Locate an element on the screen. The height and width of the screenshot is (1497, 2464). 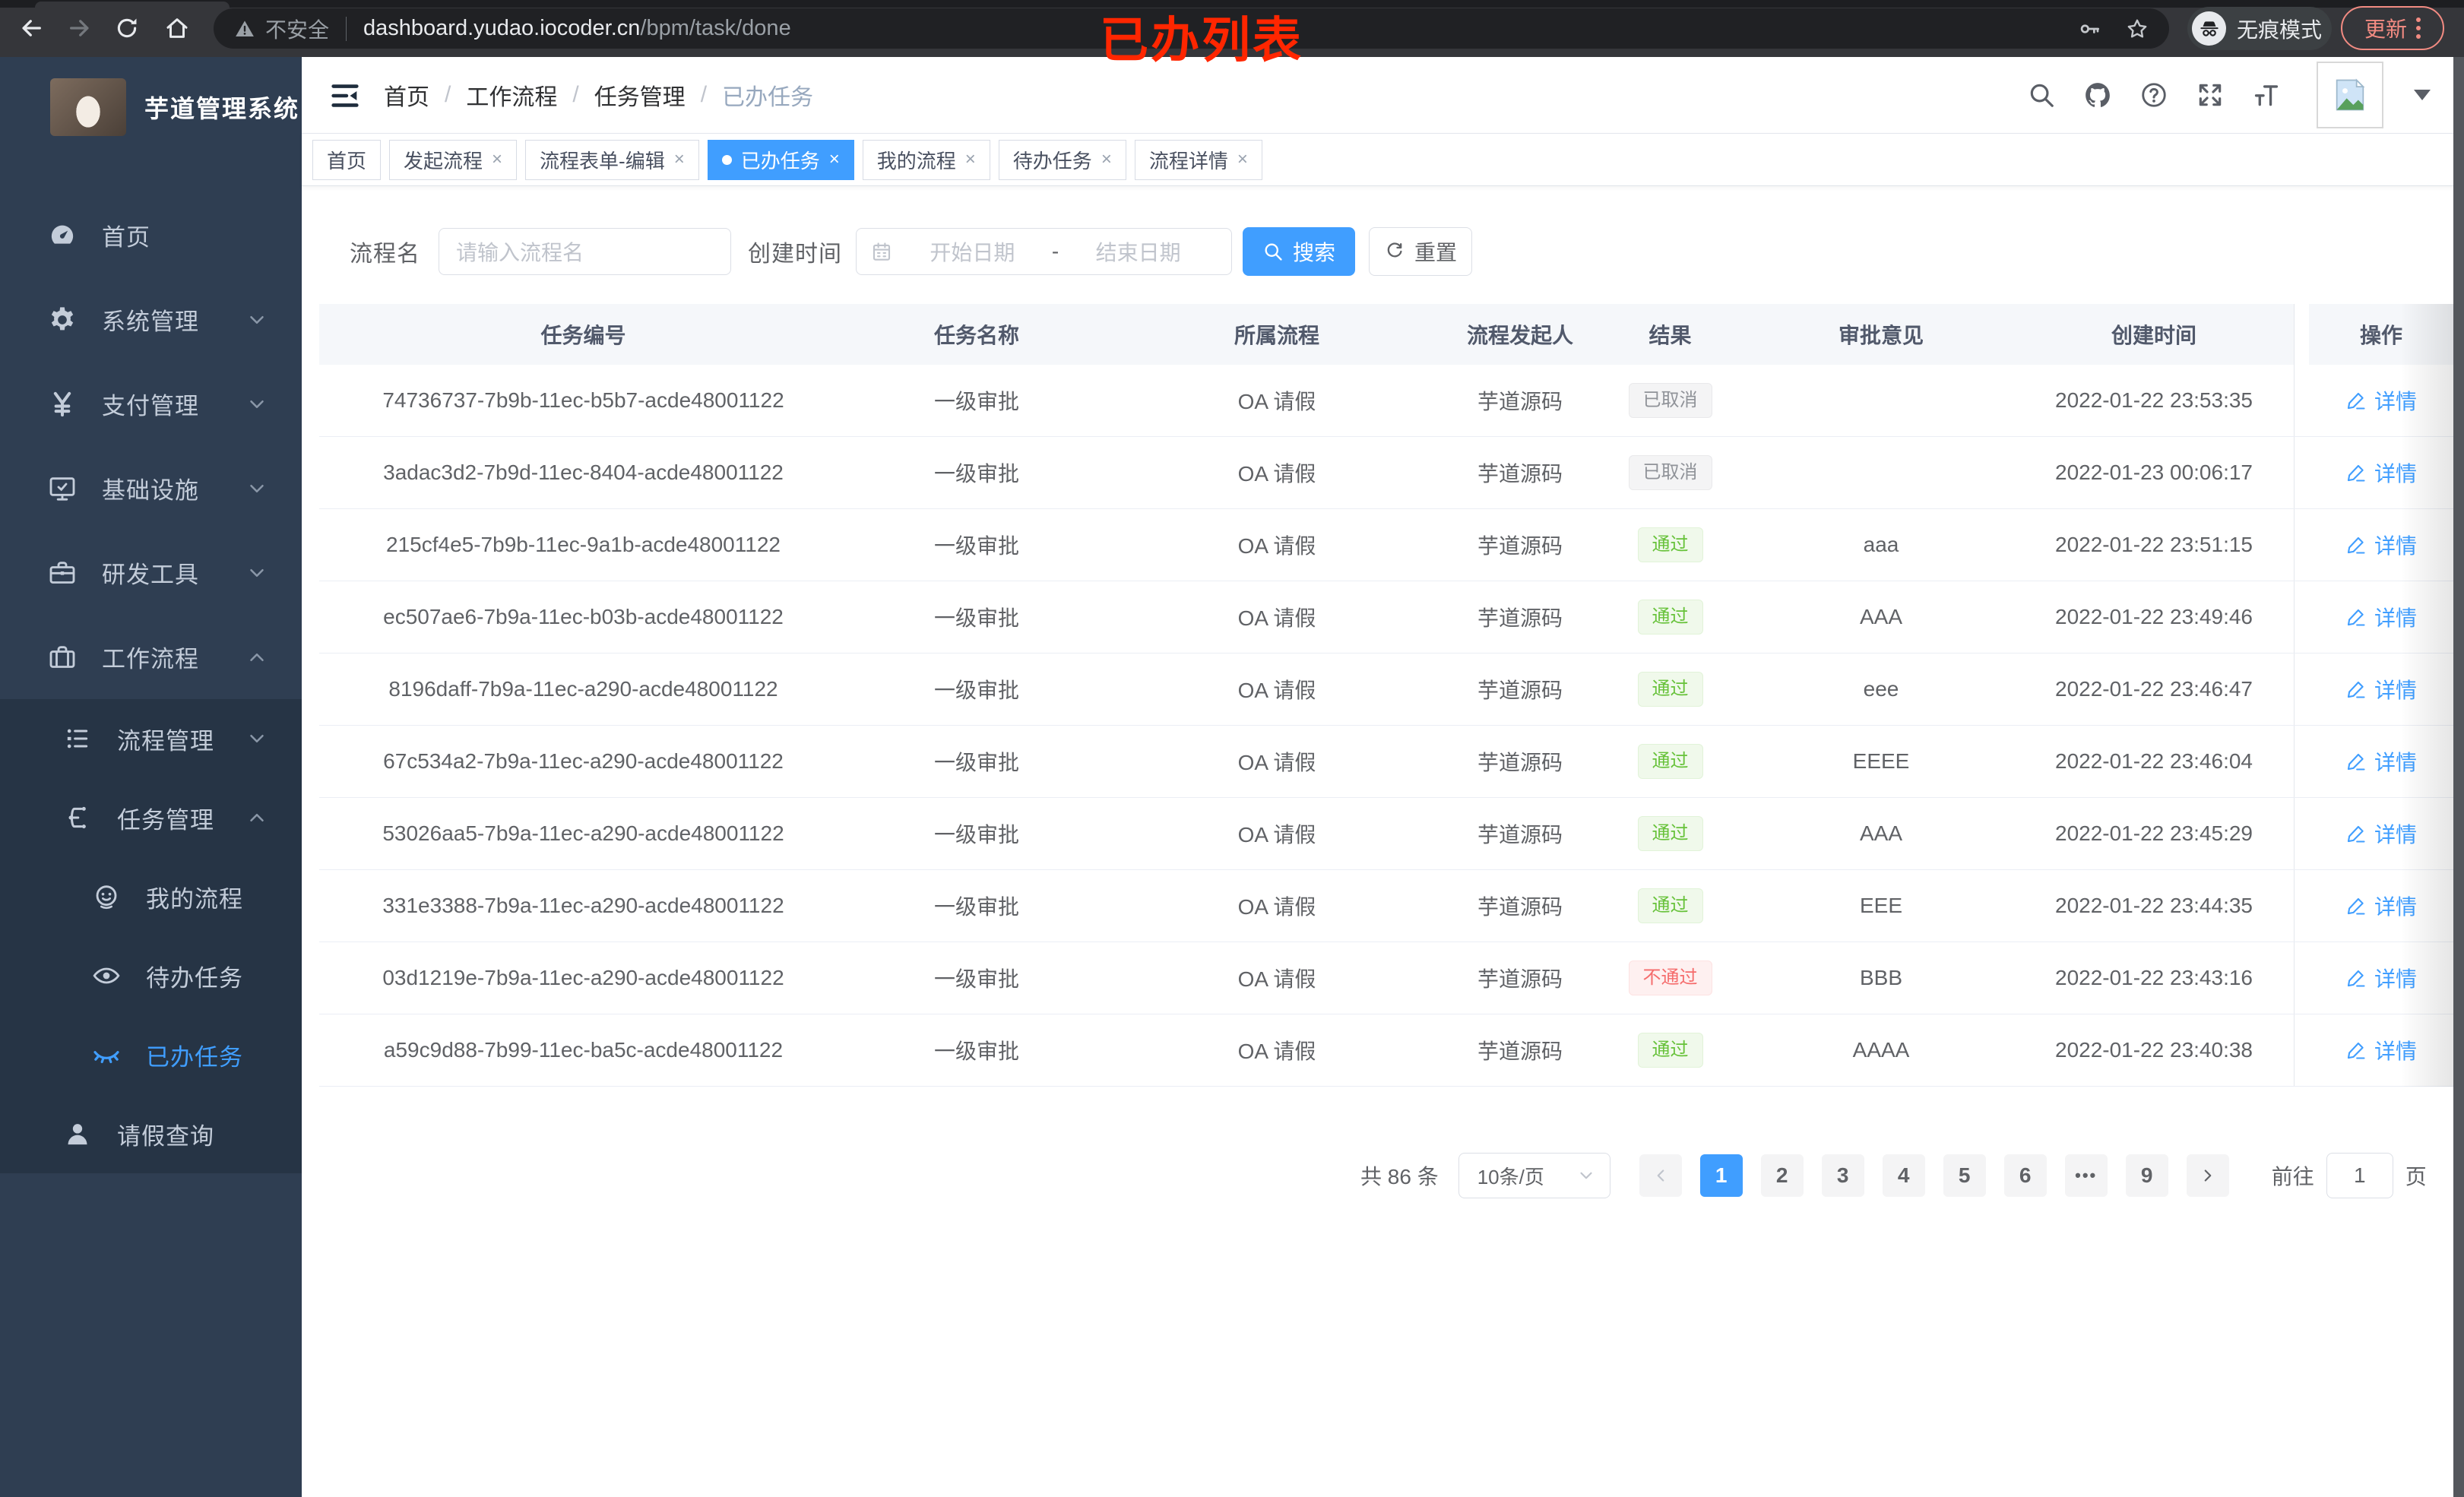
reload-icon is located at coordinates (126, 28).